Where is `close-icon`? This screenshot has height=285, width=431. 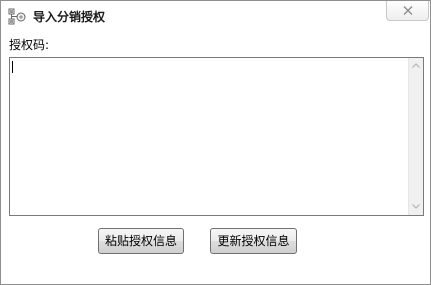 close-icon is located at coordinates (408, 10).